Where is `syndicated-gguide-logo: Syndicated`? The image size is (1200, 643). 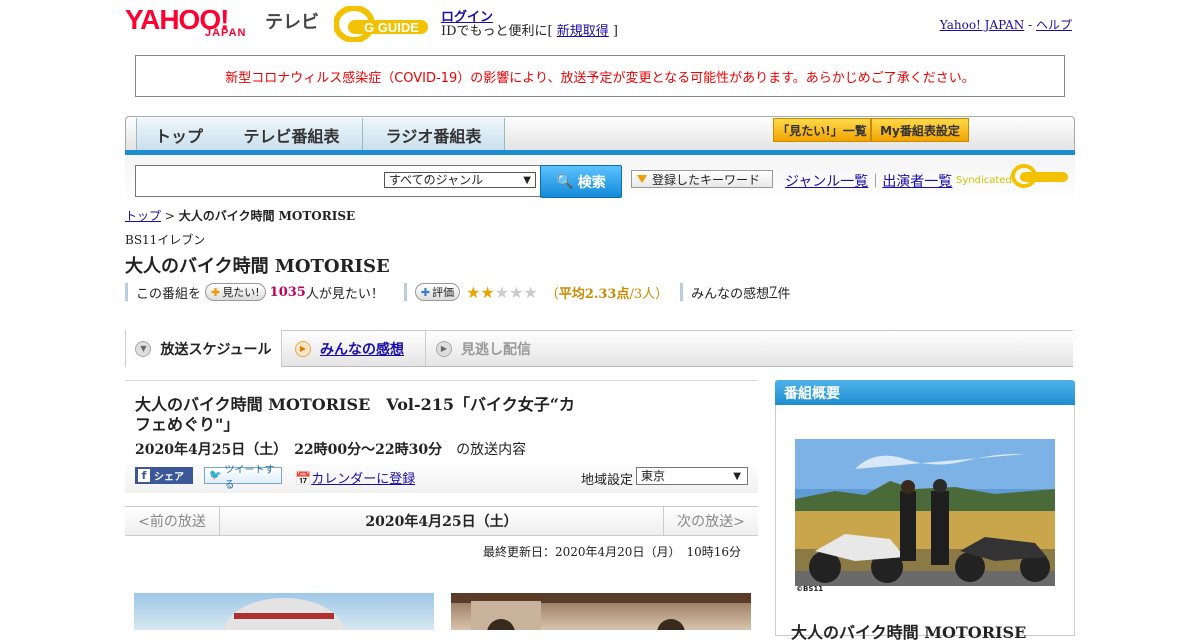
syndicated-gguide-logo: Syndicated is located at coordinates (1012, 176).